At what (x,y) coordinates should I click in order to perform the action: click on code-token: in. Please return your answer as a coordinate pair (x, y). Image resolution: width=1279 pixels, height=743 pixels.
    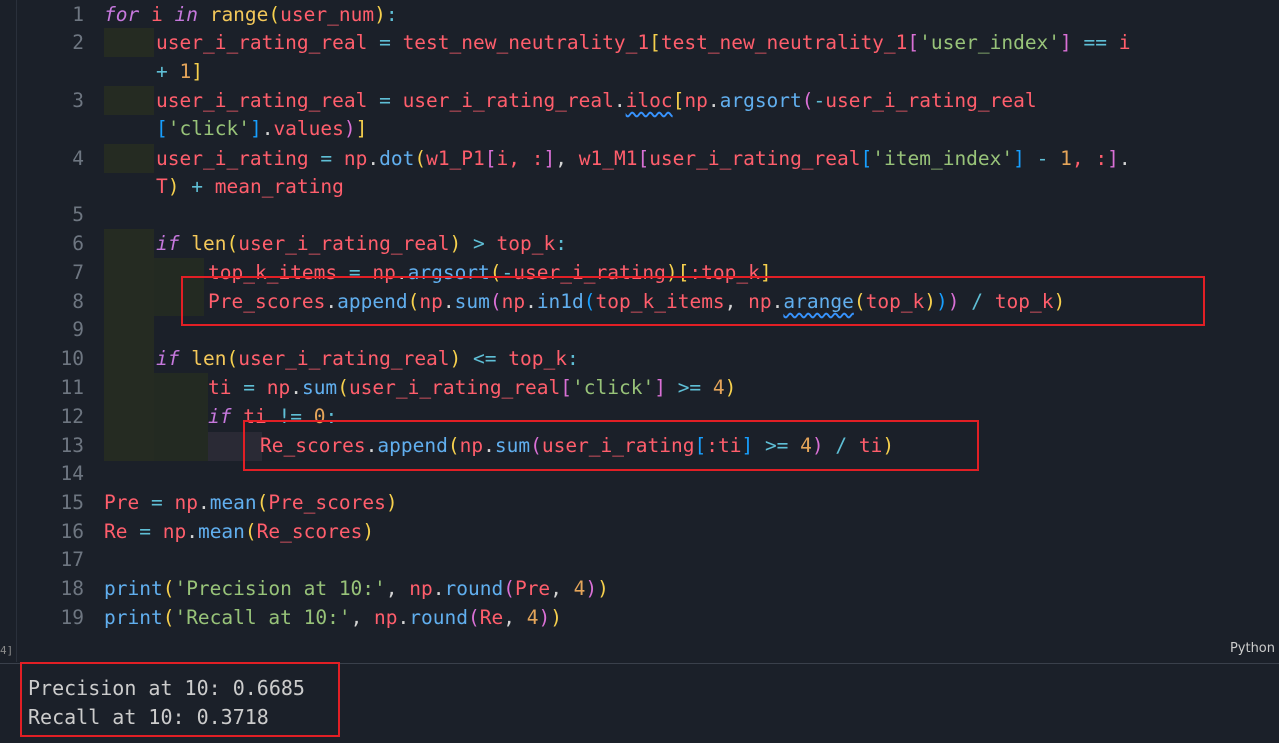
    Looking at the image, I should click on (186, 14).